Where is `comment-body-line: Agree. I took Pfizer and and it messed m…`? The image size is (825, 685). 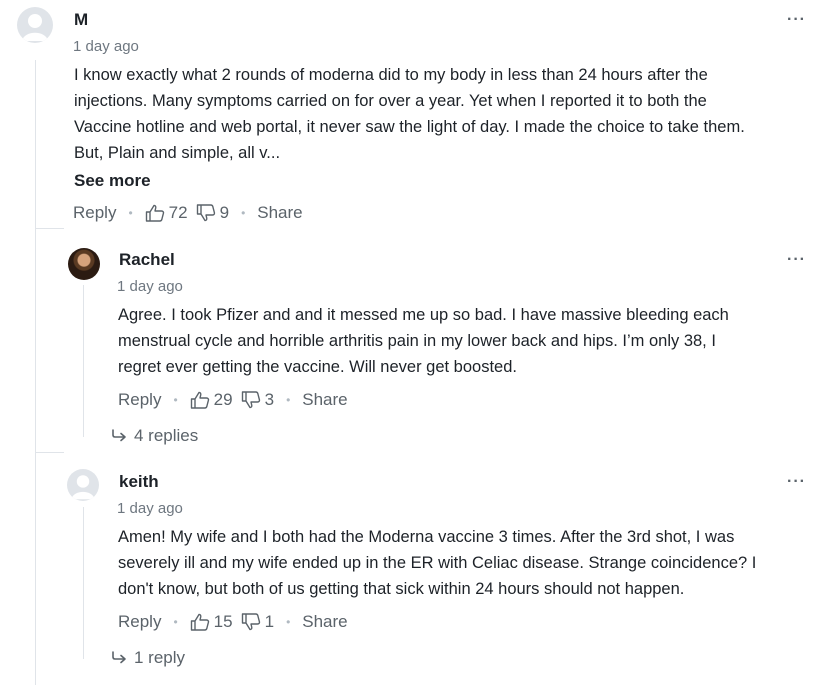
comment-body-line: Agree. I took Pfizer and and it messed m… is located at coordinates (423, 315).